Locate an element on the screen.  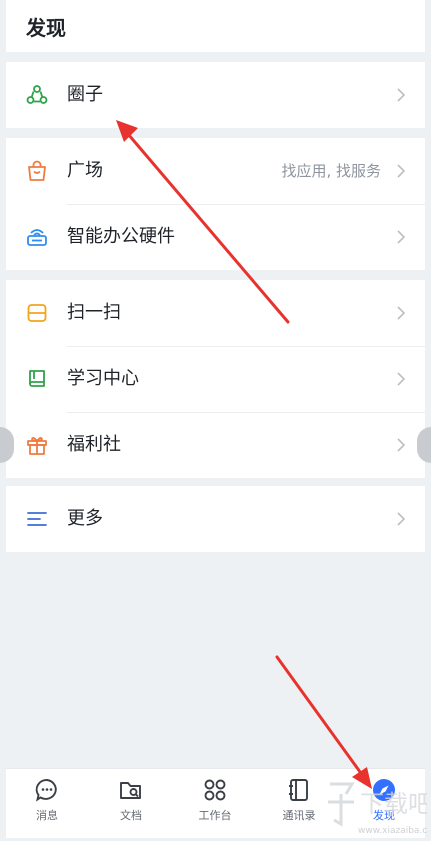
menu-item-circle: 圈子 is located at coordinates (215, 95).